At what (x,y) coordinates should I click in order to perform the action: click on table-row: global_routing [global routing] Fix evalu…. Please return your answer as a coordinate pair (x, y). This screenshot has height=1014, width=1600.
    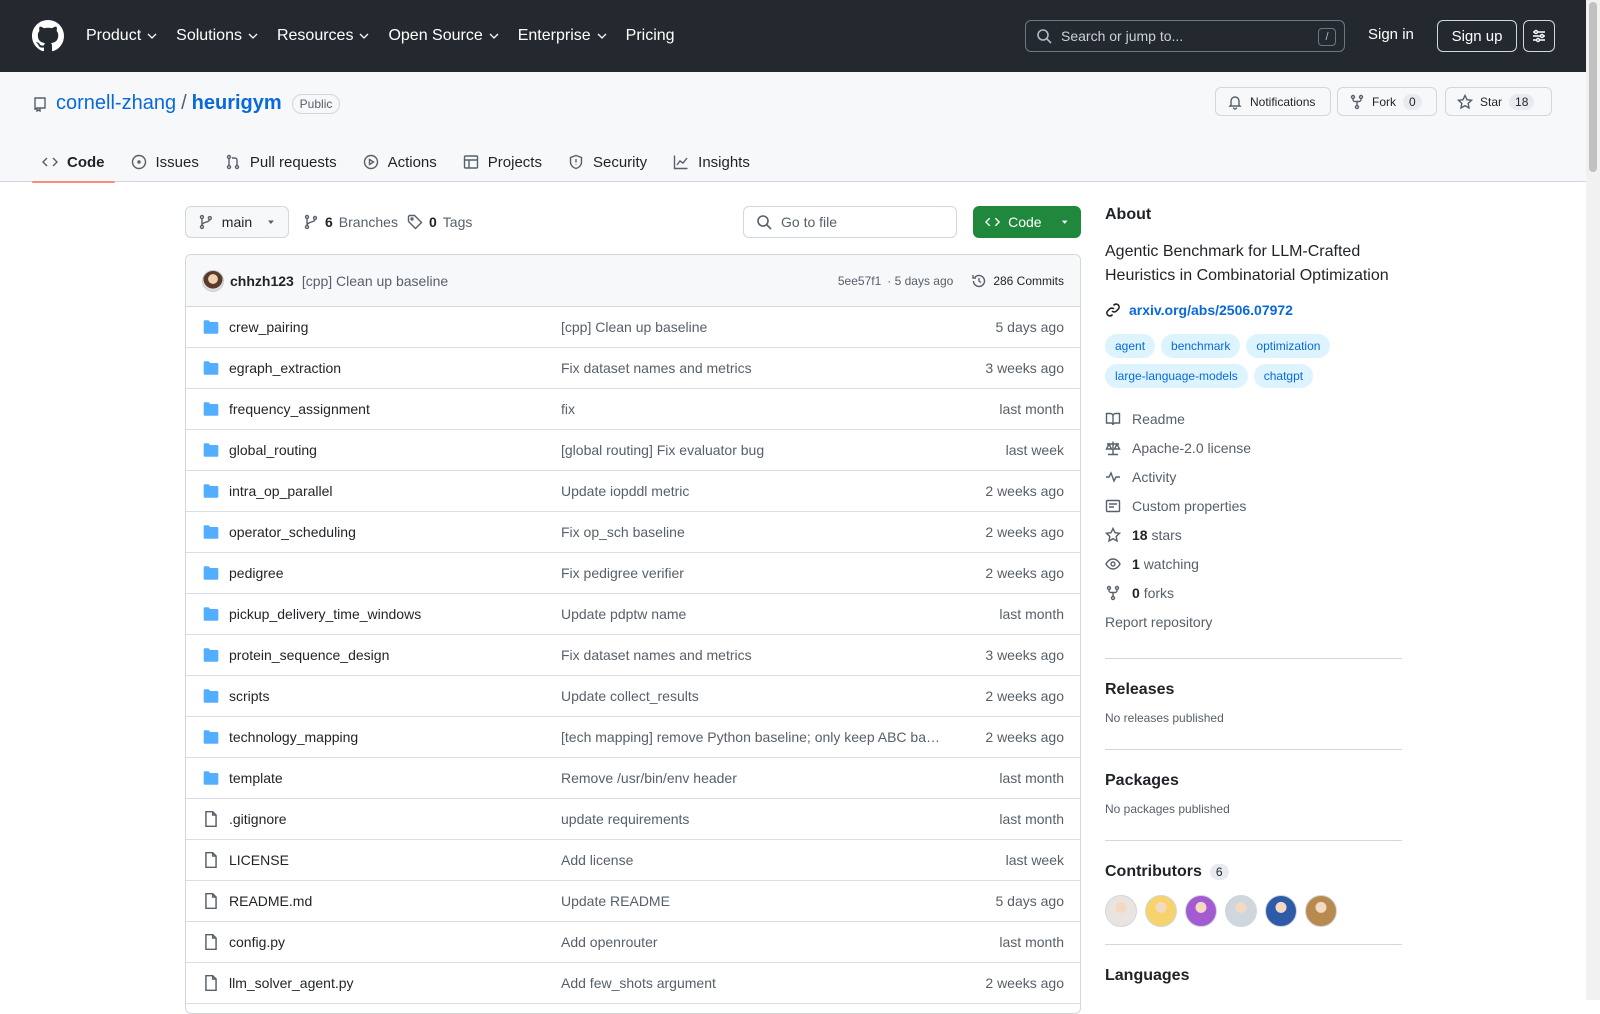
    Looking at the image, I should click on (633, 450).